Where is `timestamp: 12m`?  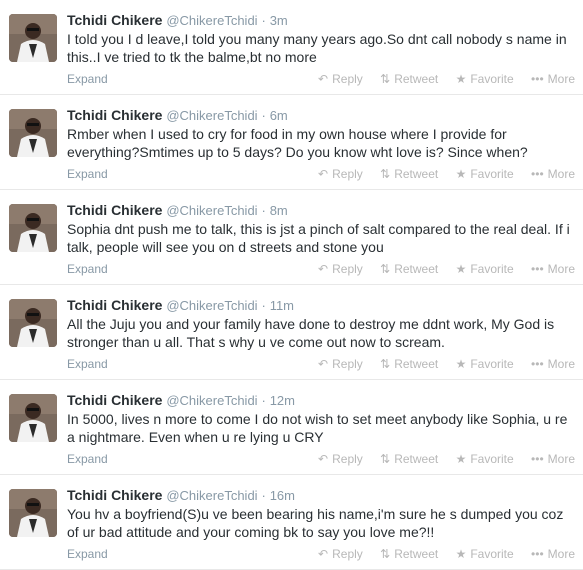
timestamp: 12m is located at coordinates (282, 400).